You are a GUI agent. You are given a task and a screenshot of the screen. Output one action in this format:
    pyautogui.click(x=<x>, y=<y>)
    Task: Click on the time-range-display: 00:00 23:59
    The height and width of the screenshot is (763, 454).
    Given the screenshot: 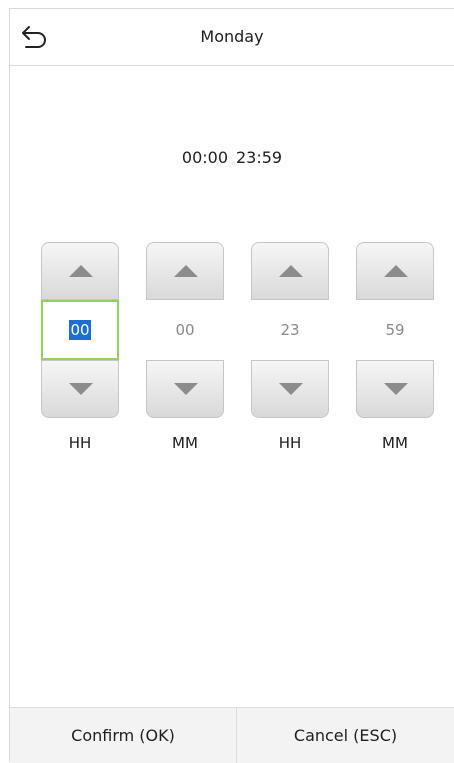 What is the action you would take?
    pyautogui.click(x=232, y=157)
    